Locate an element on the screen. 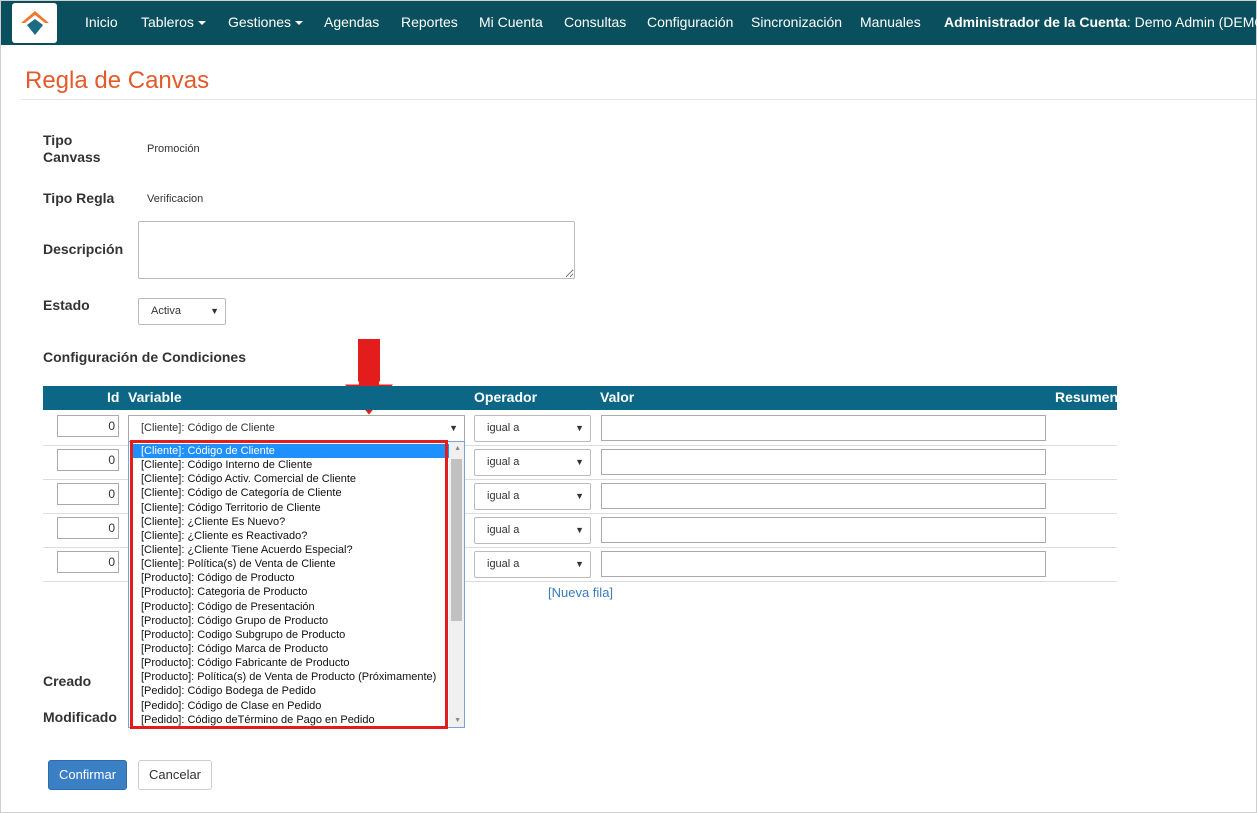 Image resolution: width=1257 pixels, height=813 pixels. col-variable: Variable is located at coordinates (155, 397).